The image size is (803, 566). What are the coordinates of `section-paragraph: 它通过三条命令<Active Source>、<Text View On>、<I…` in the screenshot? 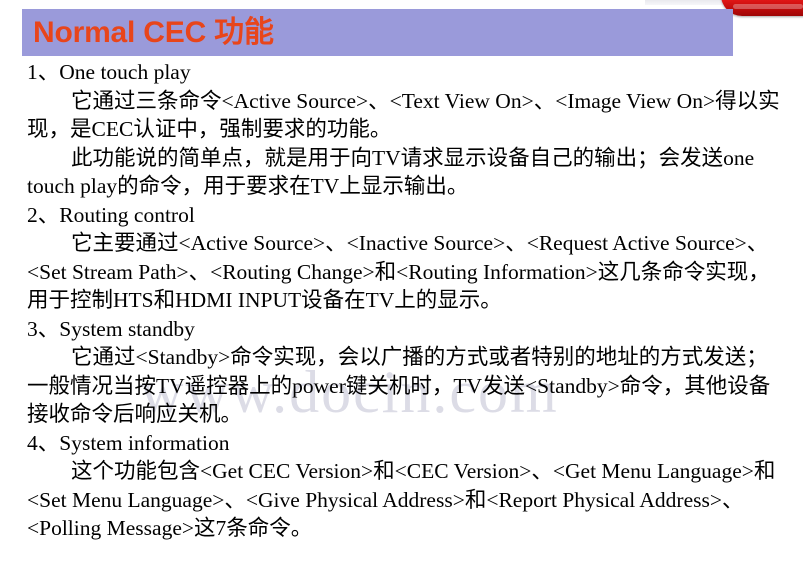 It's located at (403, 115).